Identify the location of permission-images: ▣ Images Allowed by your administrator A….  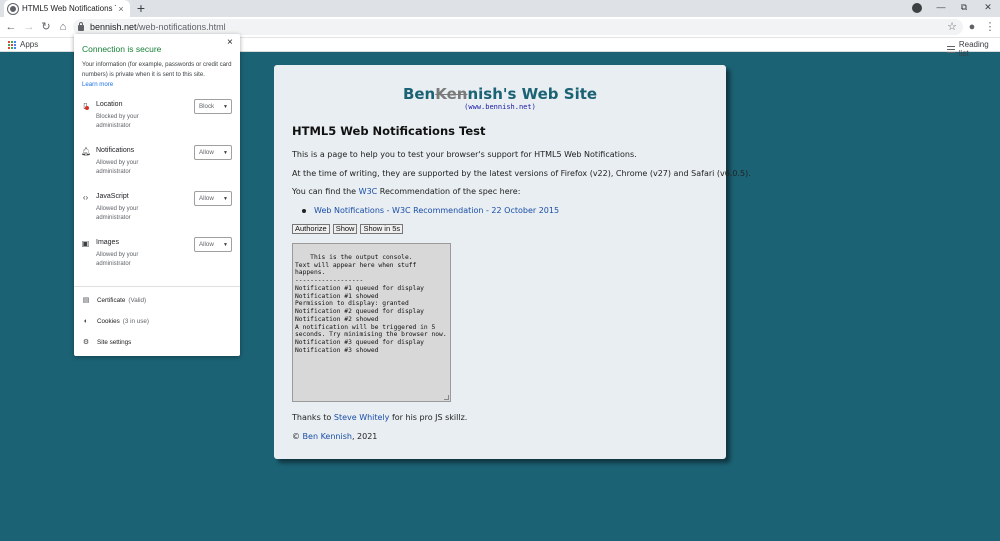
(157, 257).